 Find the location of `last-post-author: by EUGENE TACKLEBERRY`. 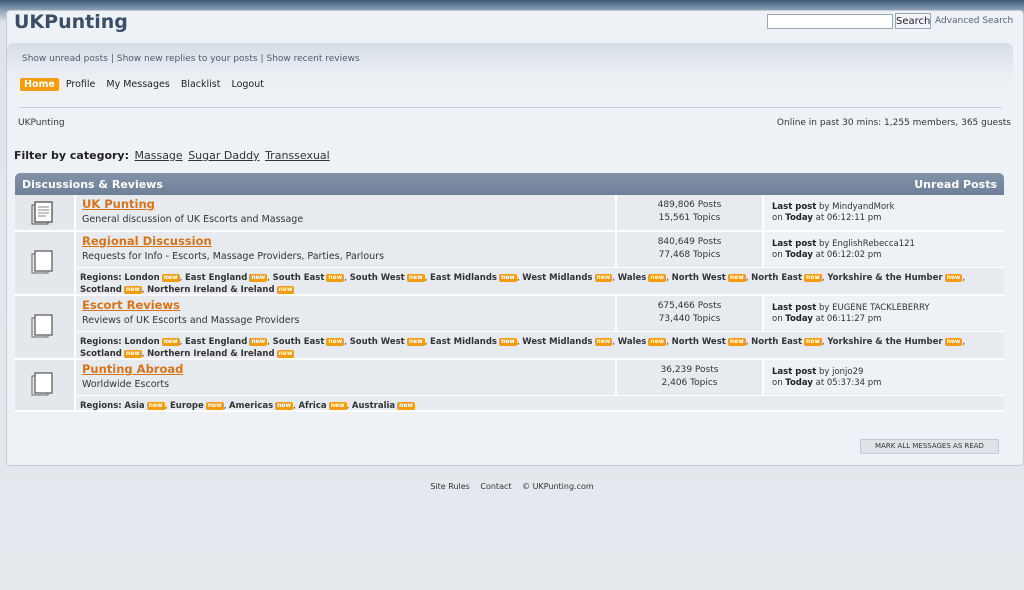

last-post-author: by EUGENE TACKLEBERRY is located at coordinates (874, 308).